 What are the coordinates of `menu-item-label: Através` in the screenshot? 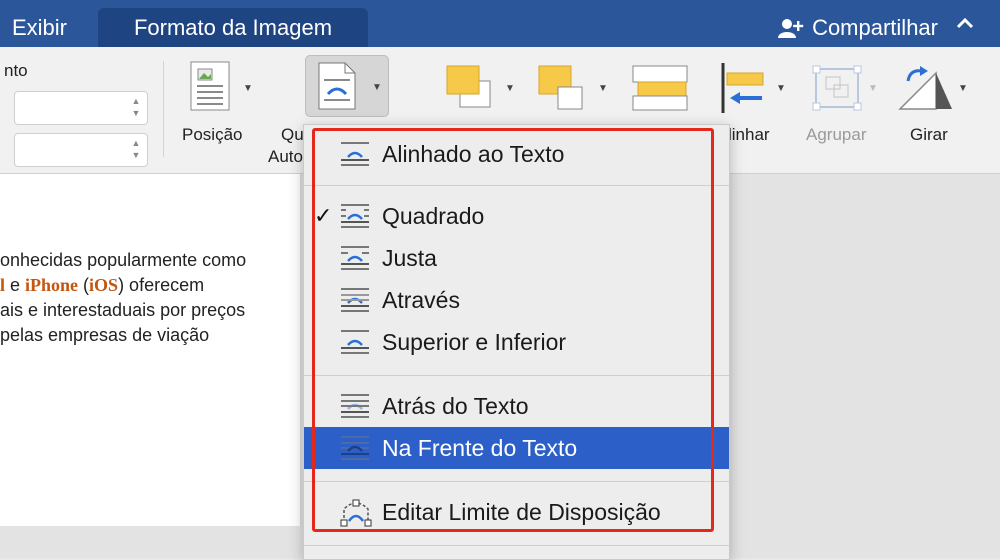 It's located at (421, 300).